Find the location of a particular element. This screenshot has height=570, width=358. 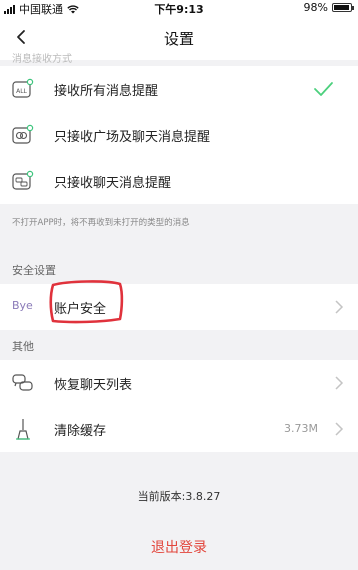

page-title: 设置 is located at coordinates (178, 39).